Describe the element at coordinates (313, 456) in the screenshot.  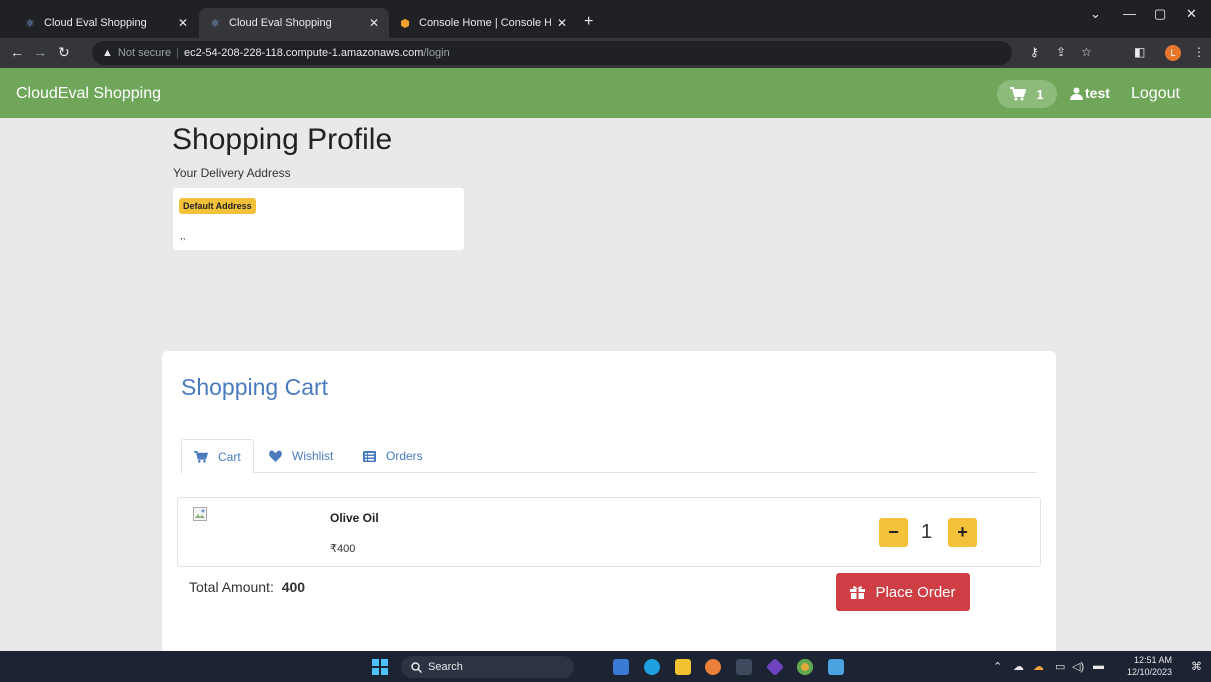
I see `tab-label: Wishlist` at that location.